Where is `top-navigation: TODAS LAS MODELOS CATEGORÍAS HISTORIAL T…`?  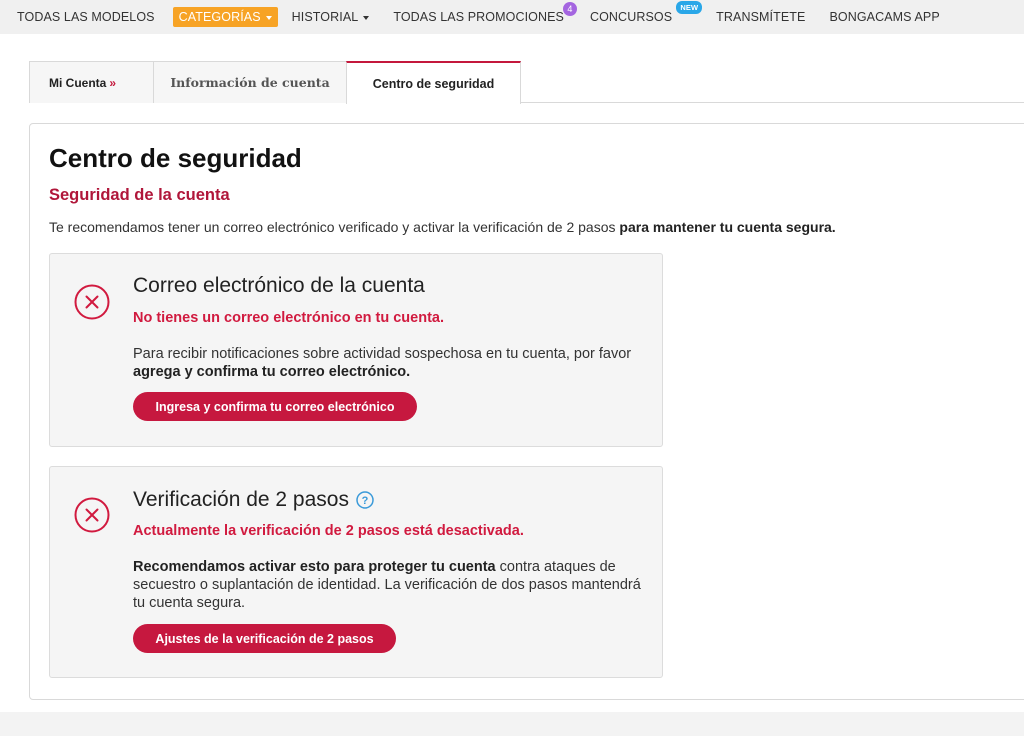
top-navigation: TODAS LAS MODELOS CATEGORÍAS HISTORIAL T… is located at coordinates (512, 17).